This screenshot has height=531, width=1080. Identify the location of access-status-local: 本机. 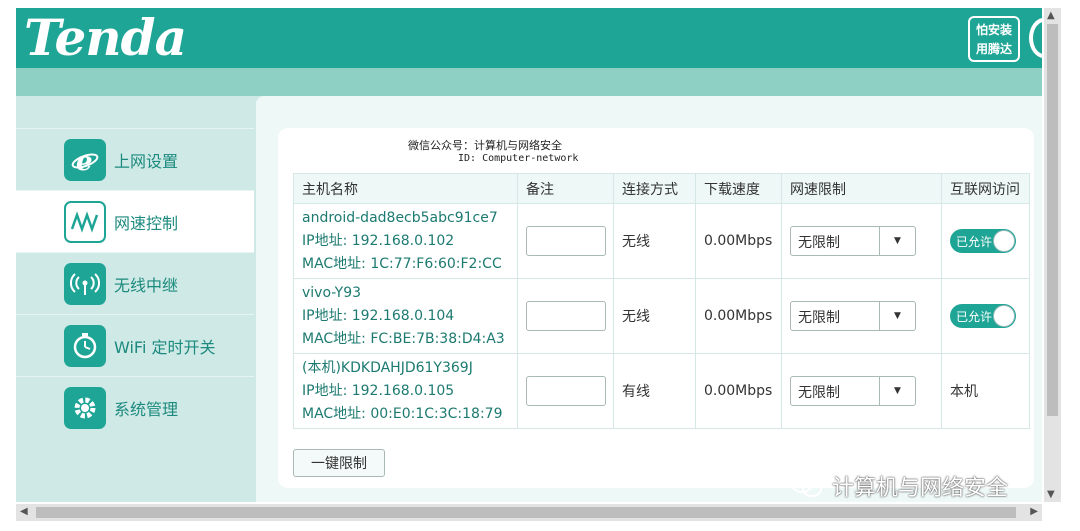
(985, 391).